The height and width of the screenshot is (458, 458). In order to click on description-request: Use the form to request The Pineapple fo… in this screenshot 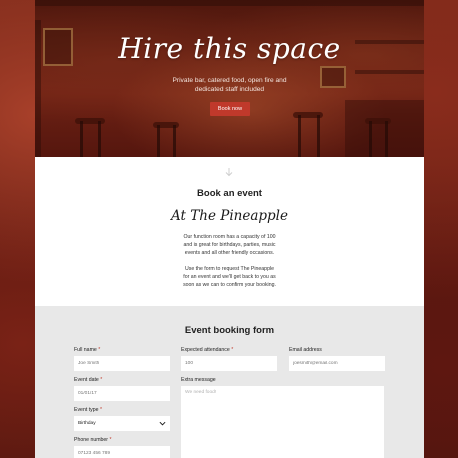, I will do `click(229, 277)`.